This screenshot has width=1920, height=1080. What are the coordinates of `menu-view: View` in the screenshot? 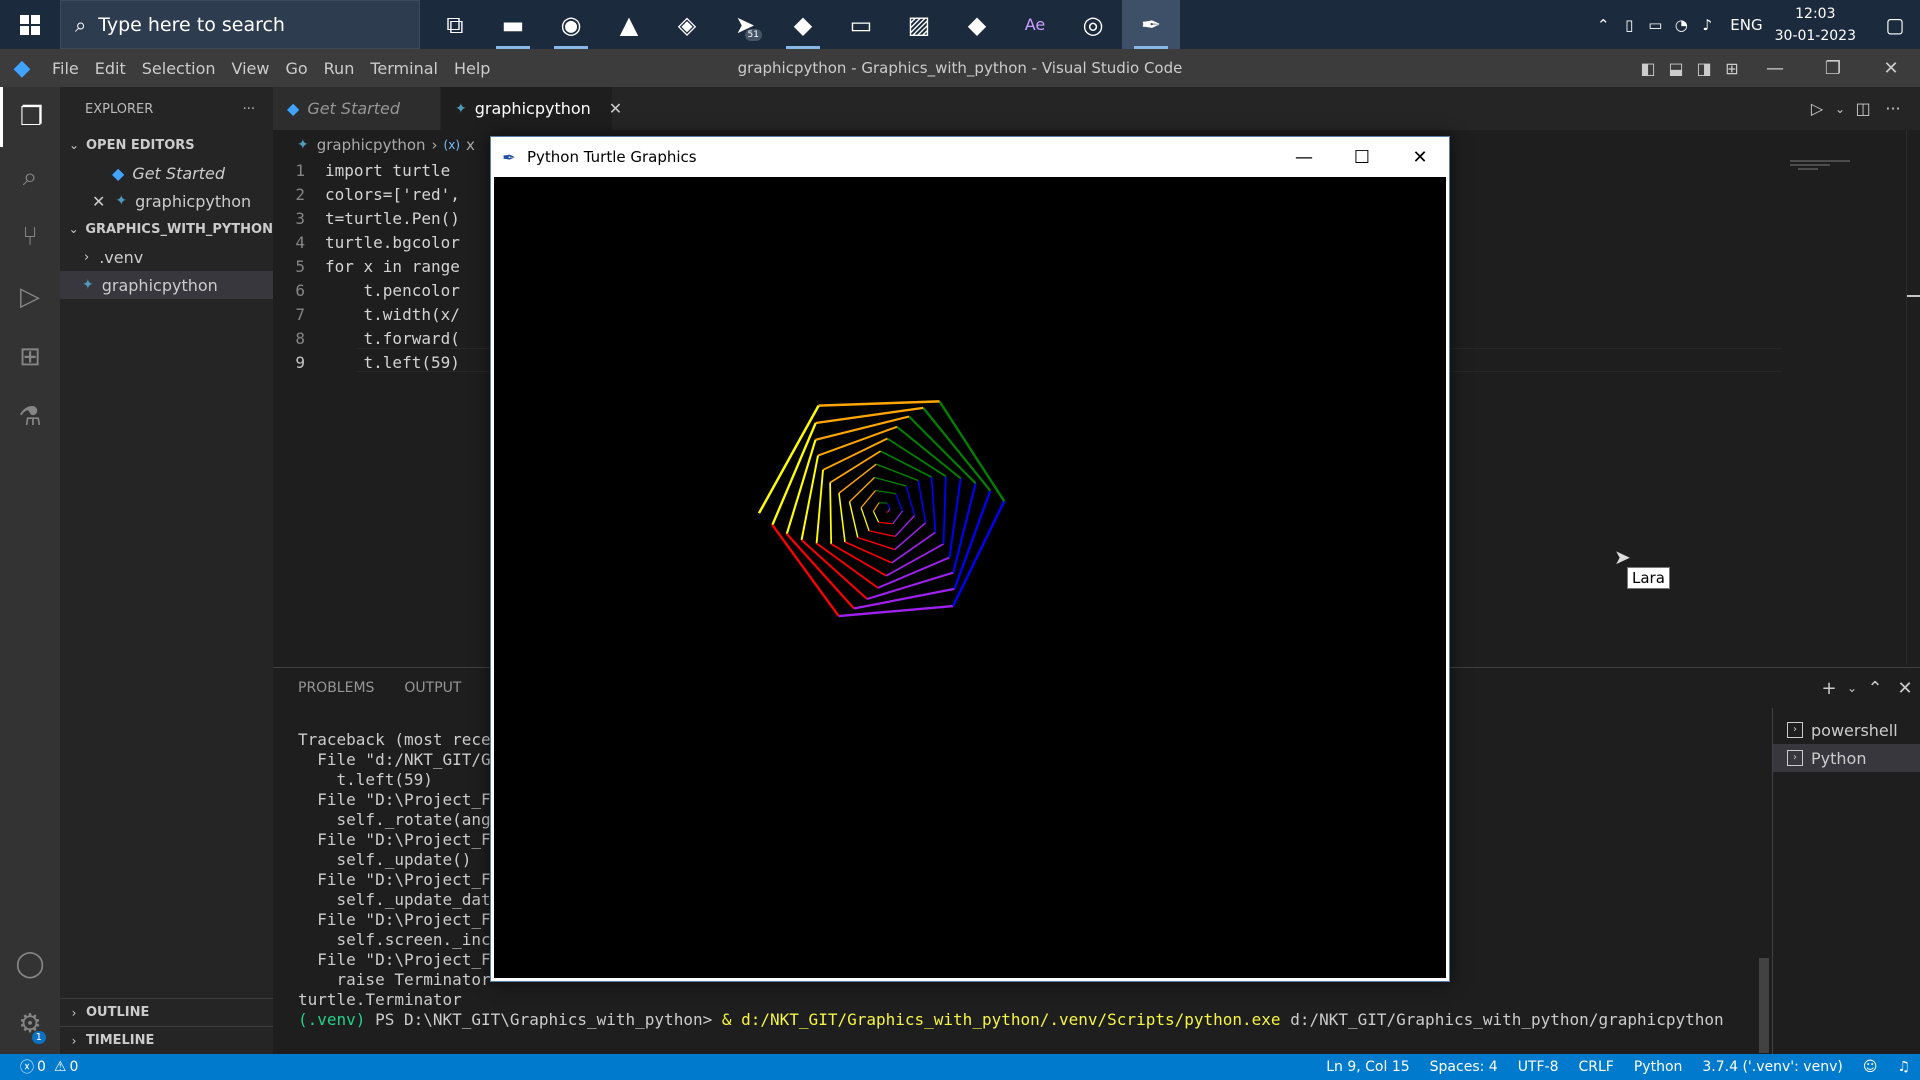 It's located at (251, 68).